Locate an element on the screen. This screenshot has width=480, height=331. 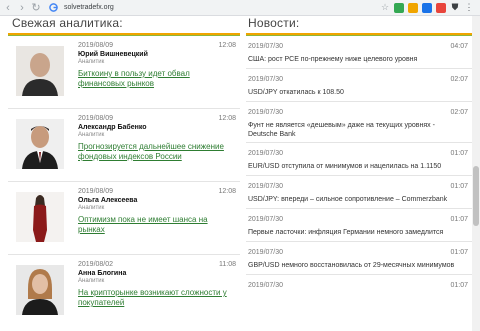
address-bar: solvetradefx.org is located at coordinates (89, 7).